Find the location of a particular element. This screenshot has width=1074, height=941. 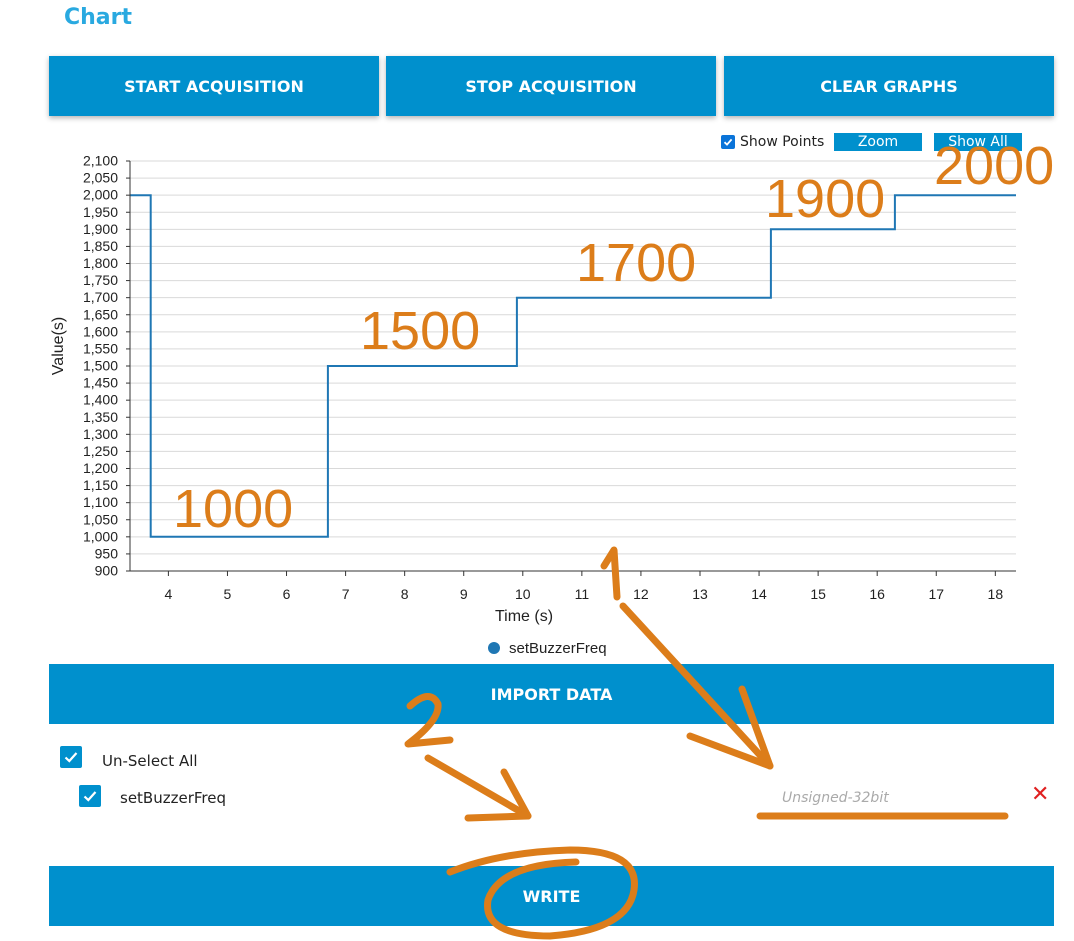

write-button: WRITE is located at coordinates (551, 896).